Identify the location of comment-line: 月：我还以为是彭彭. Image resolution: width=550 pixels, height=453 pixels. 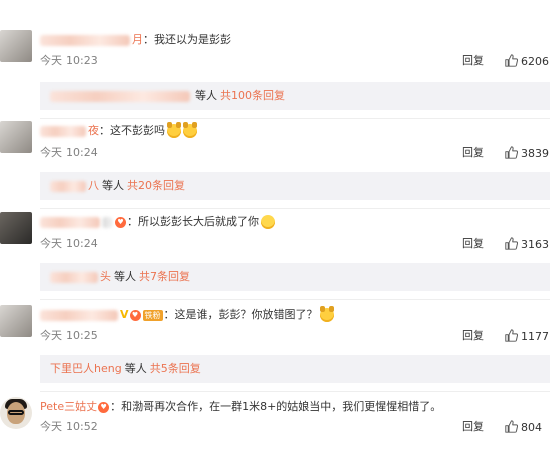
(135, 40).